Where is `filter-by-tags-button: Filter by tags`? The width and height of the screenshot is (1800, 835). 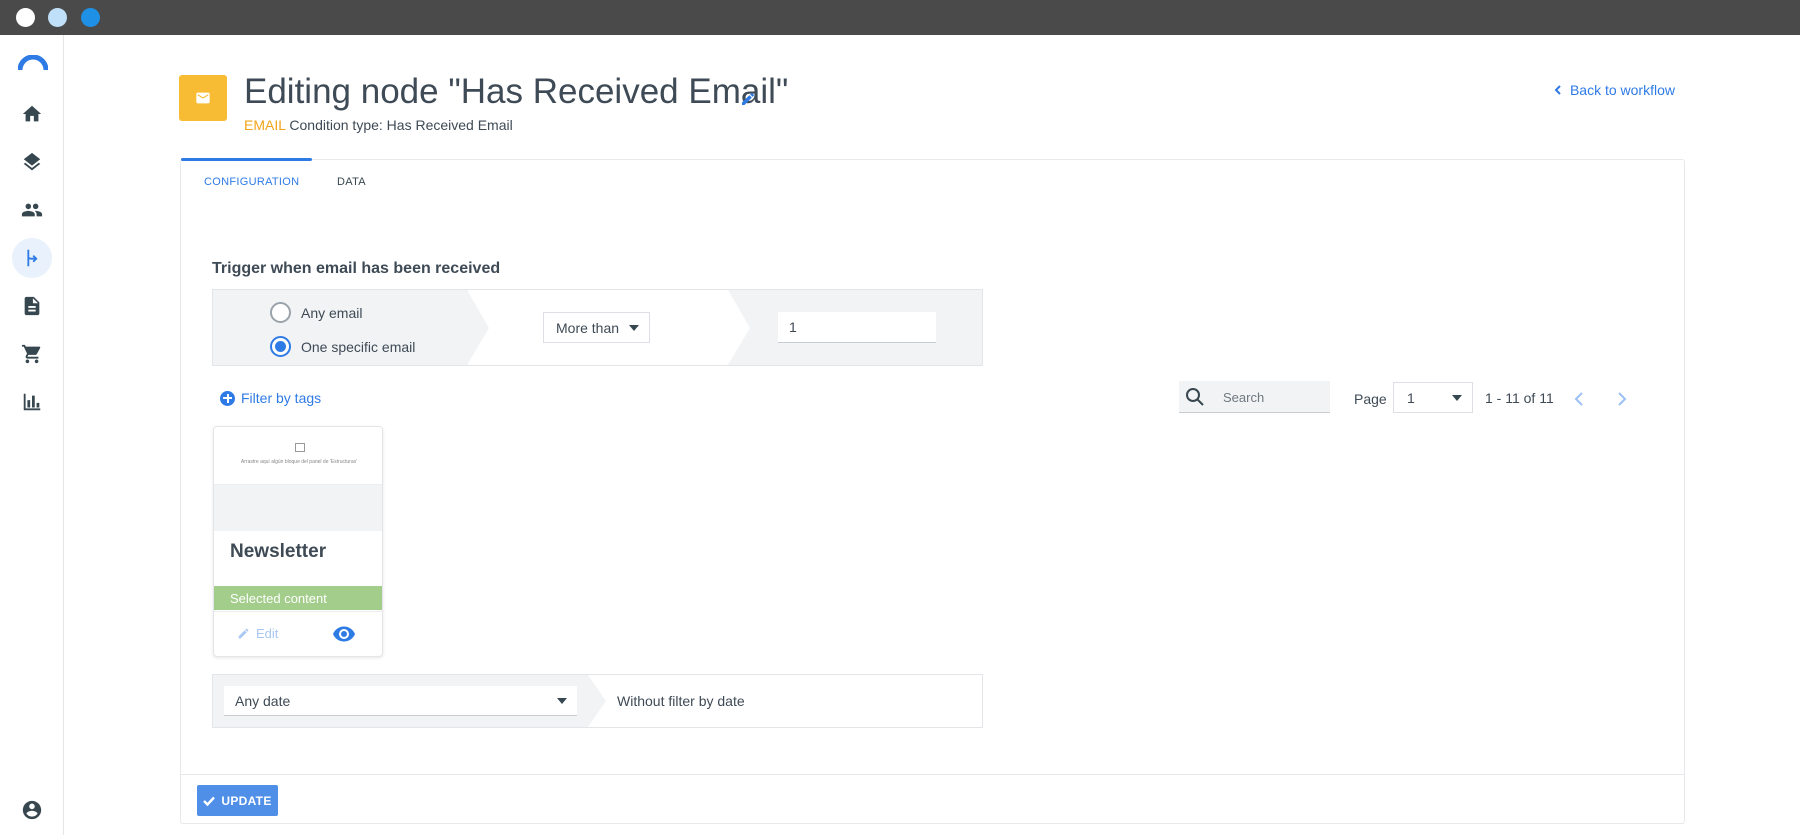 filter-by-tags-button: Filter by tags is located at coordinates (270, 398).